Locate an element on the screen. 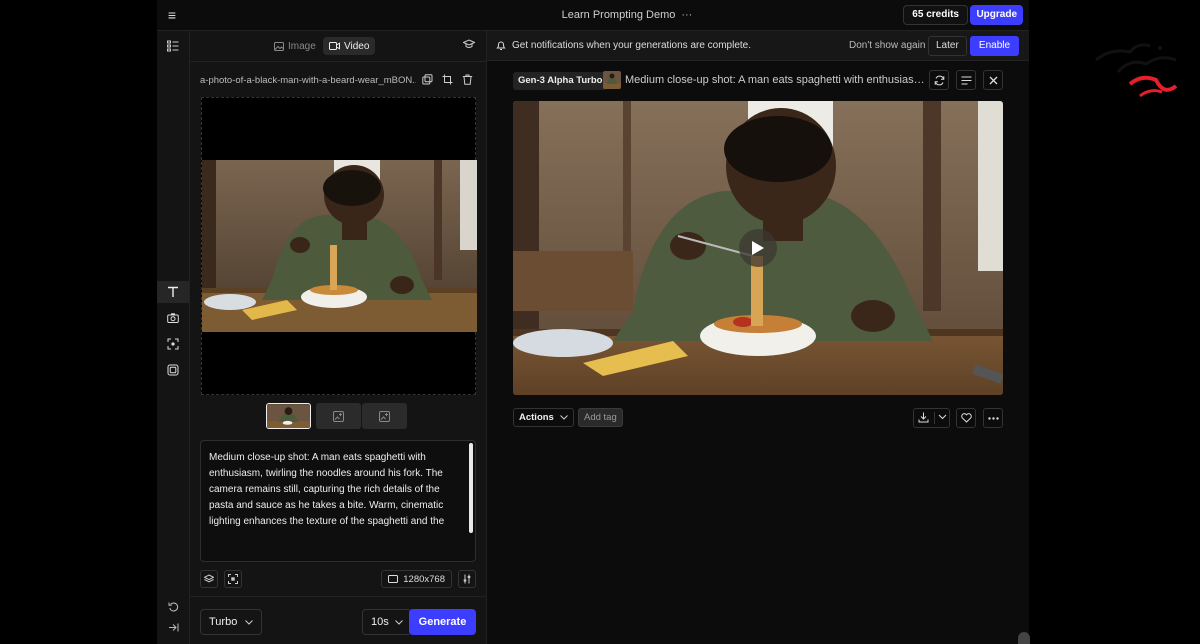  video-icon is located at coordinates (334, 46).